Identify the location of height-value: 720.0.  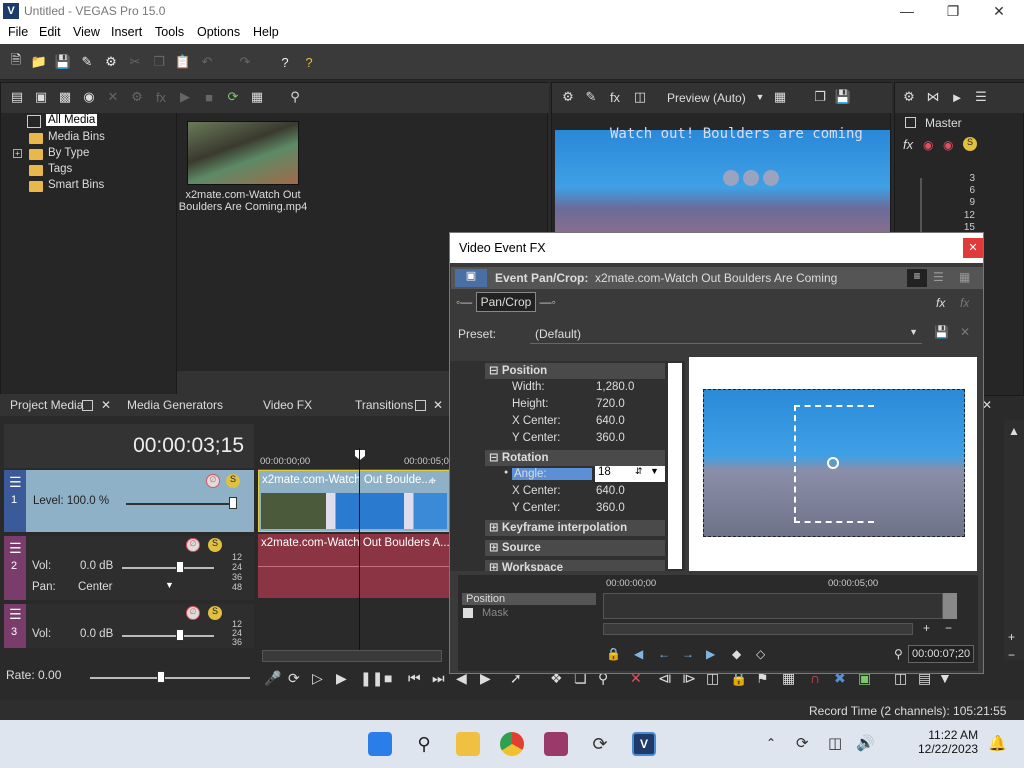
(610, 404).